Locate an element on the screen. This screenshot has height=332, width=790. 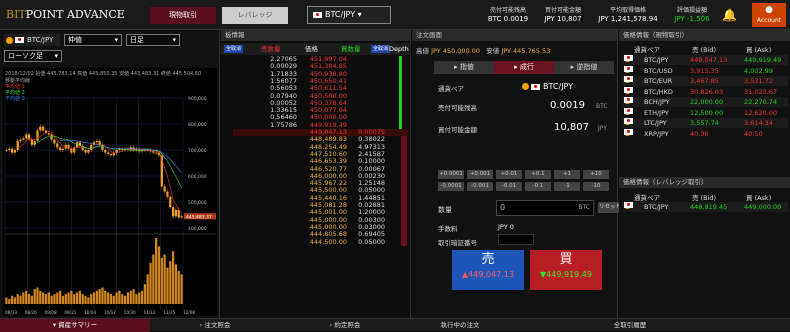
tab-asset-summary: ▾ 資産サマリー is located at coordinates (75, 325).